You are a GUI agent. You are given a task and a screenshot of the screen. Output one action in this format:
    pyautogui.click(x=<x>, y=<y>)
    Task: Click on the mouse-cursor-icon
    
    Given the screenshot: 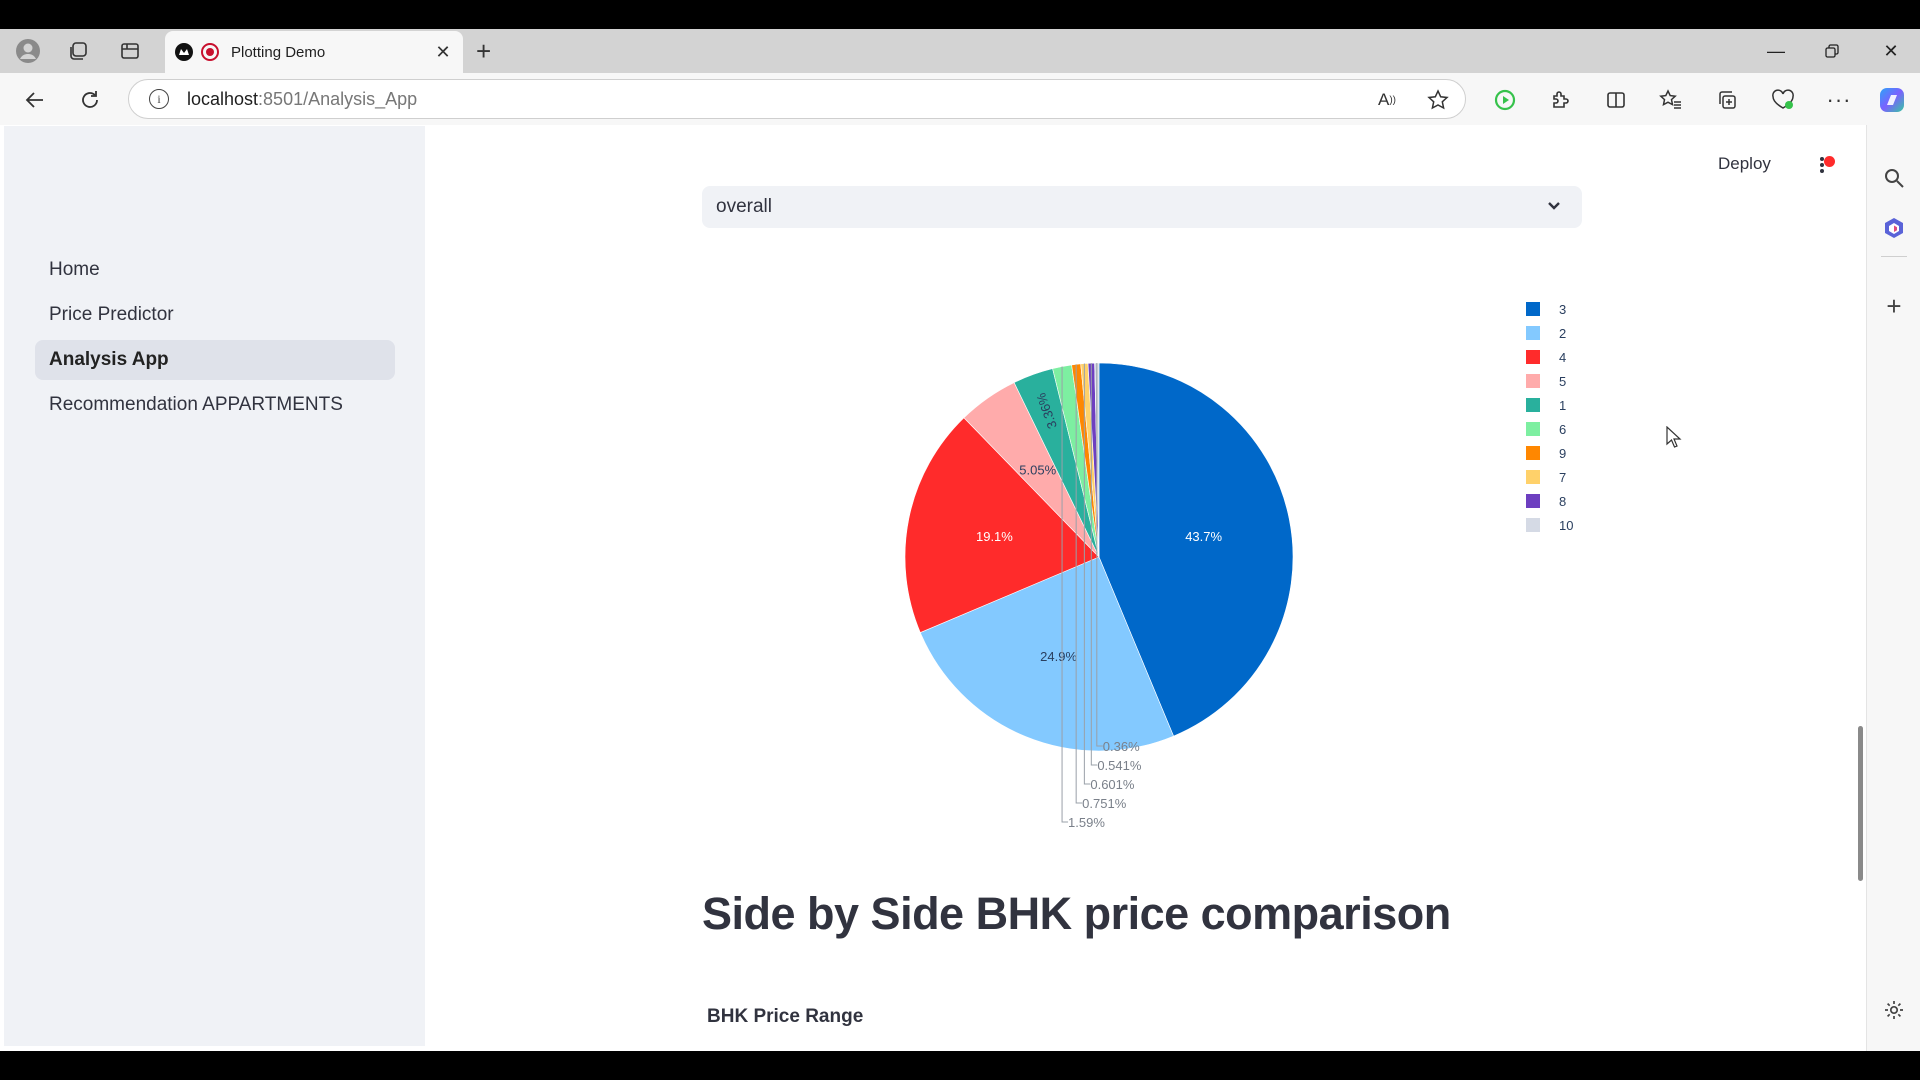 What is the action you would take?
    pyautogui.click(x=1674, y=437)
    